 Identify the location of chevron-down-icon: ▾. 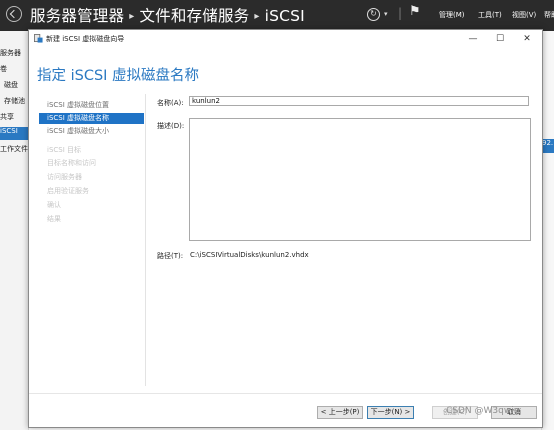
(386, 14).